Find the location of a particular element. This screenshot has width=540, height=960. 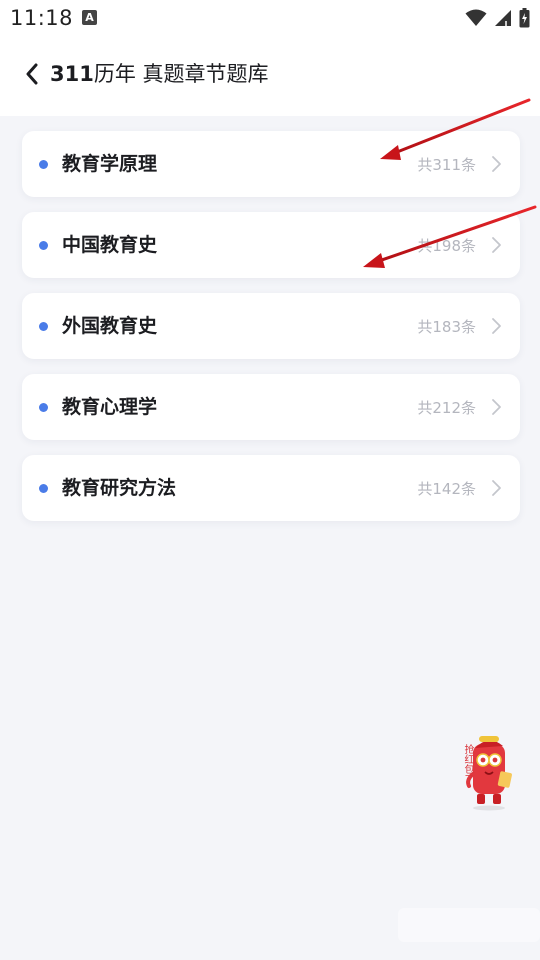

chapter-item-3: 外国教育史 共183条 is located at coordinates (271, 326).